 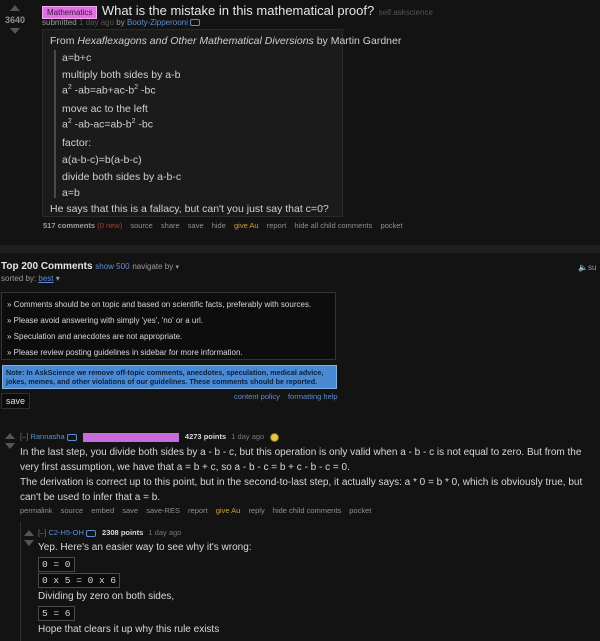 I want to click on show-500-link: show 500, so click(x=112, y=266).